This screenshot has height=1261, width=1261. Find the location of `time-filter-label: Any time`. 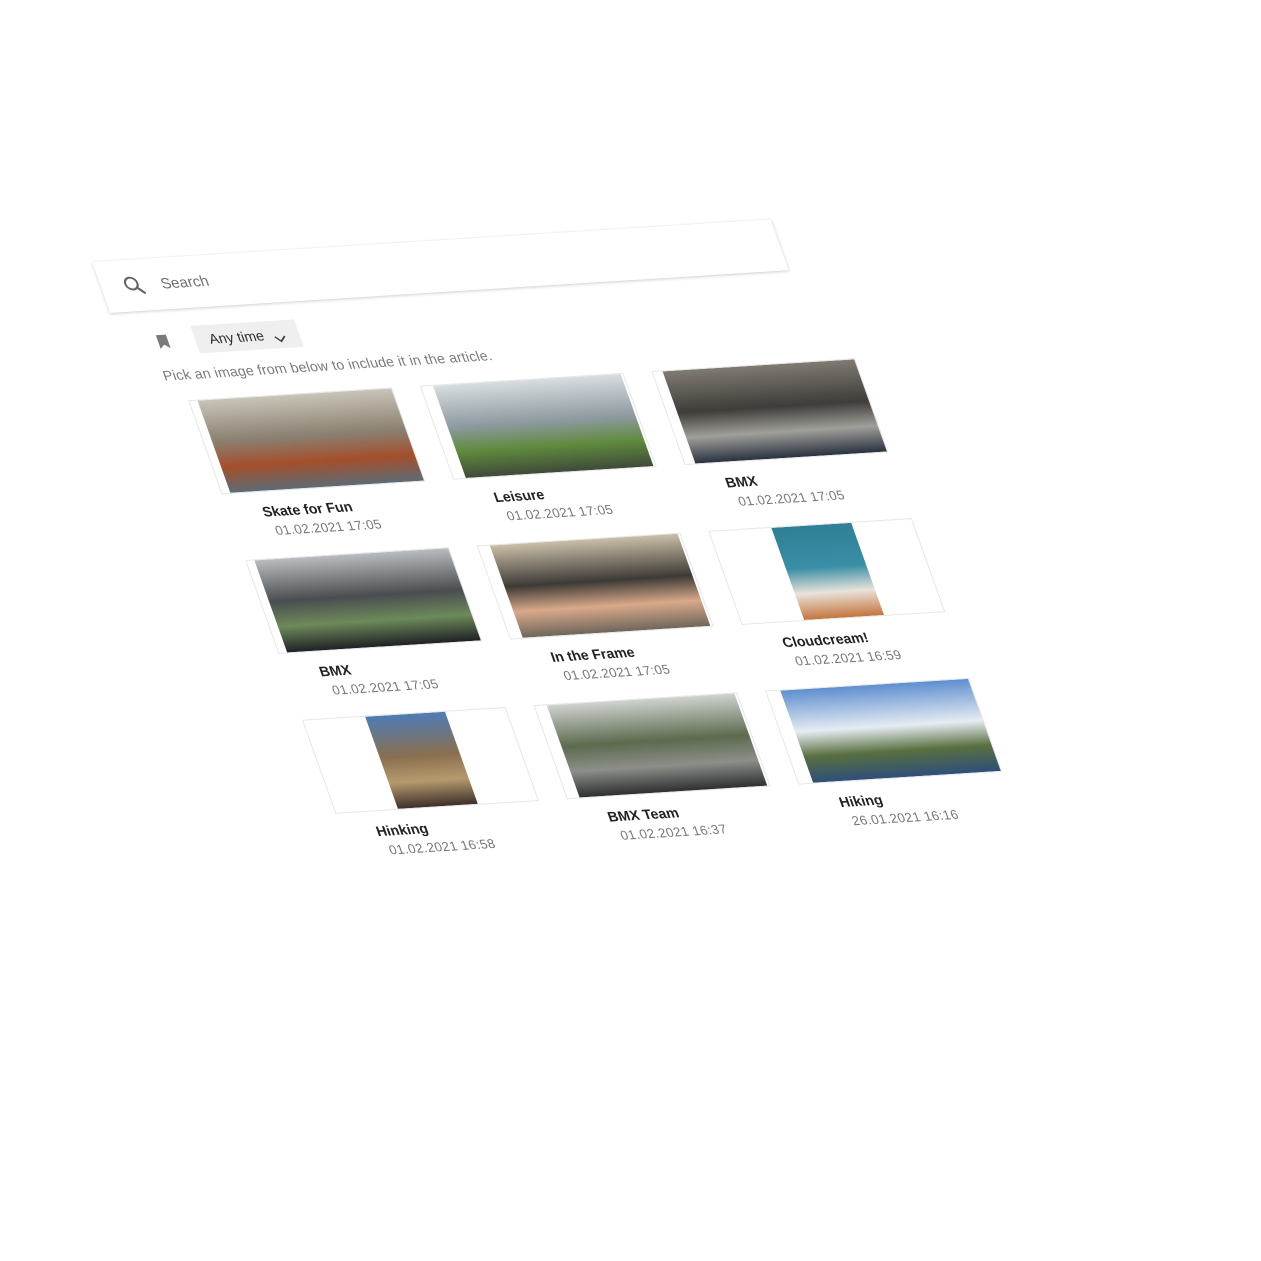

time-filter-label: Any time is located at coordinates (236, 337).